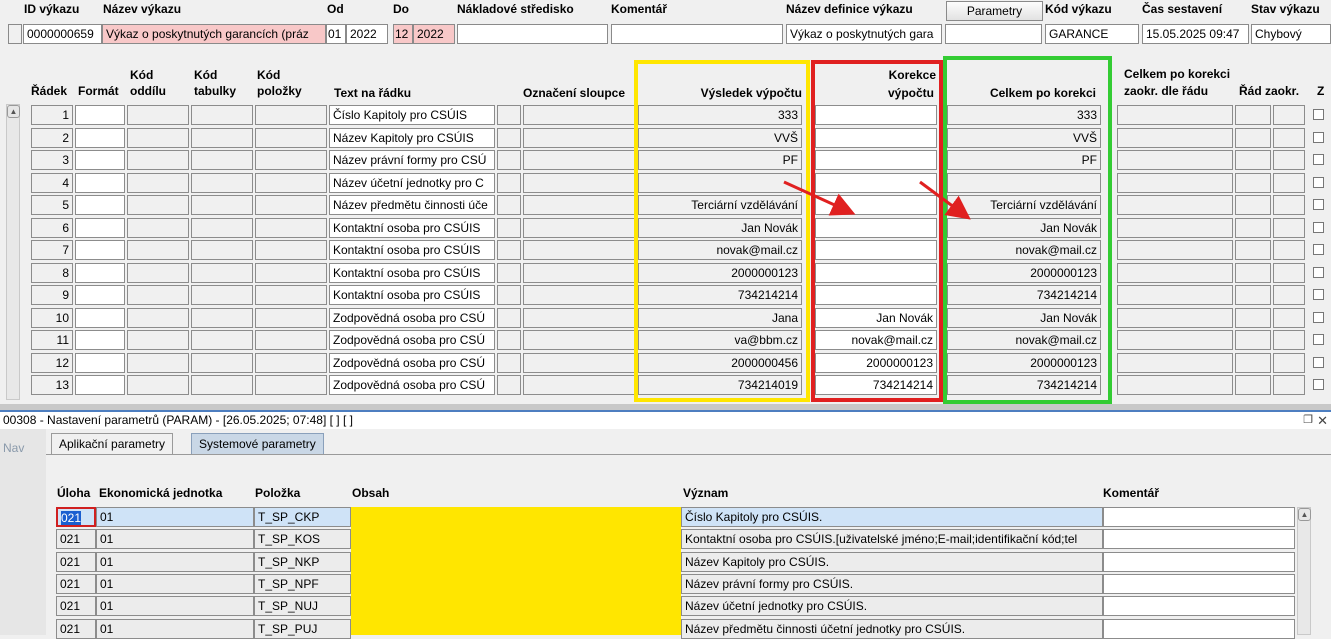 The height and width of the screenshot is (639, 1331). What do you see at coordinates (52, 115) in the screenshot?
I see `row-number: 1` at bounding box center [52, 115].